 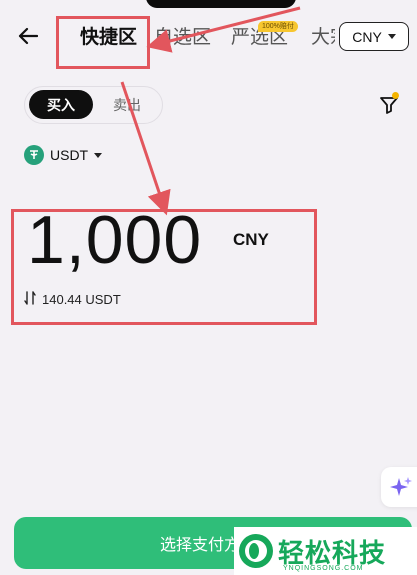 What do you see at coordinates (399, 487) in the screenshot?
I see `ai-sparkle-icon` at bounding box center [399, 487].